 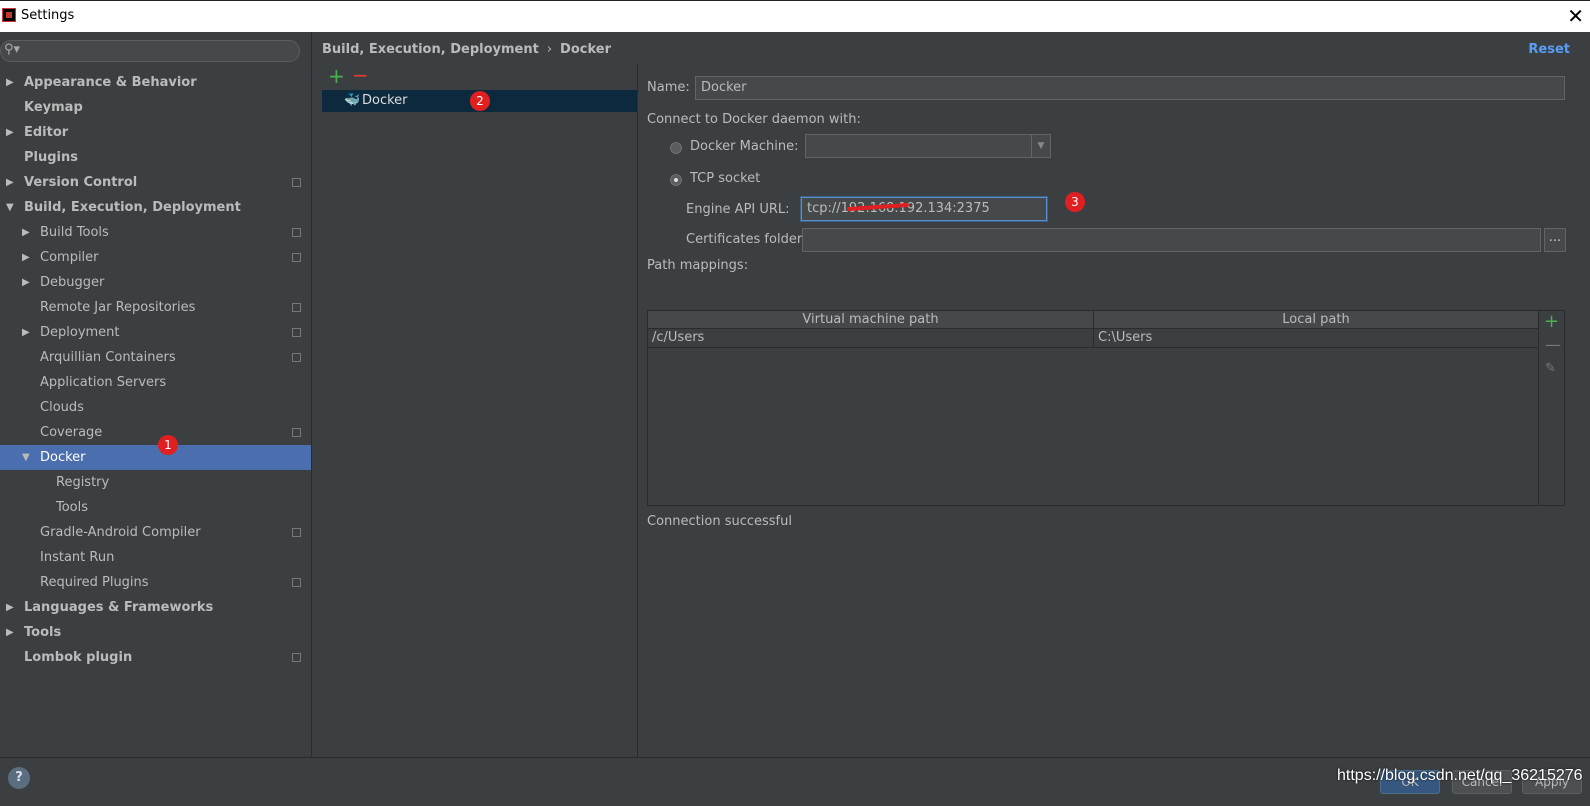 I want to click on sidebar-item-label: Build, Execution, Deployment, so click(x=132, y=207).